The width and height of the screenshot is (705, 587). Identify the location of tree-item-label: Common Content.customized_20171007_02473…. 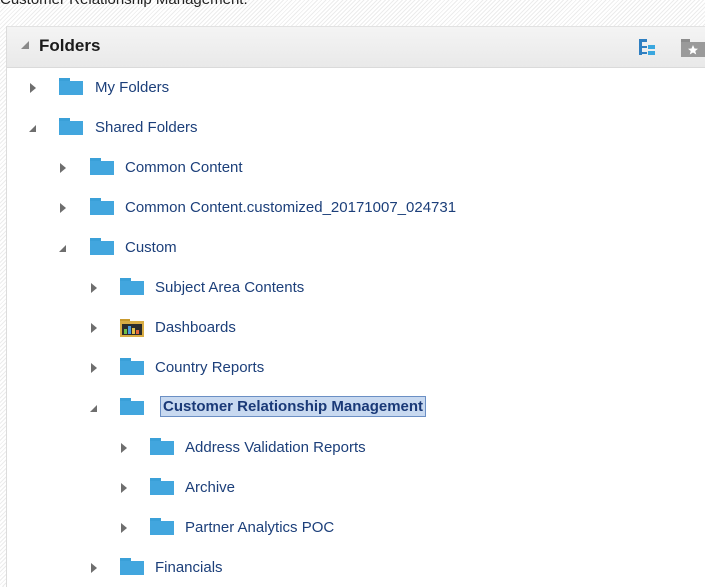
(290, 207).